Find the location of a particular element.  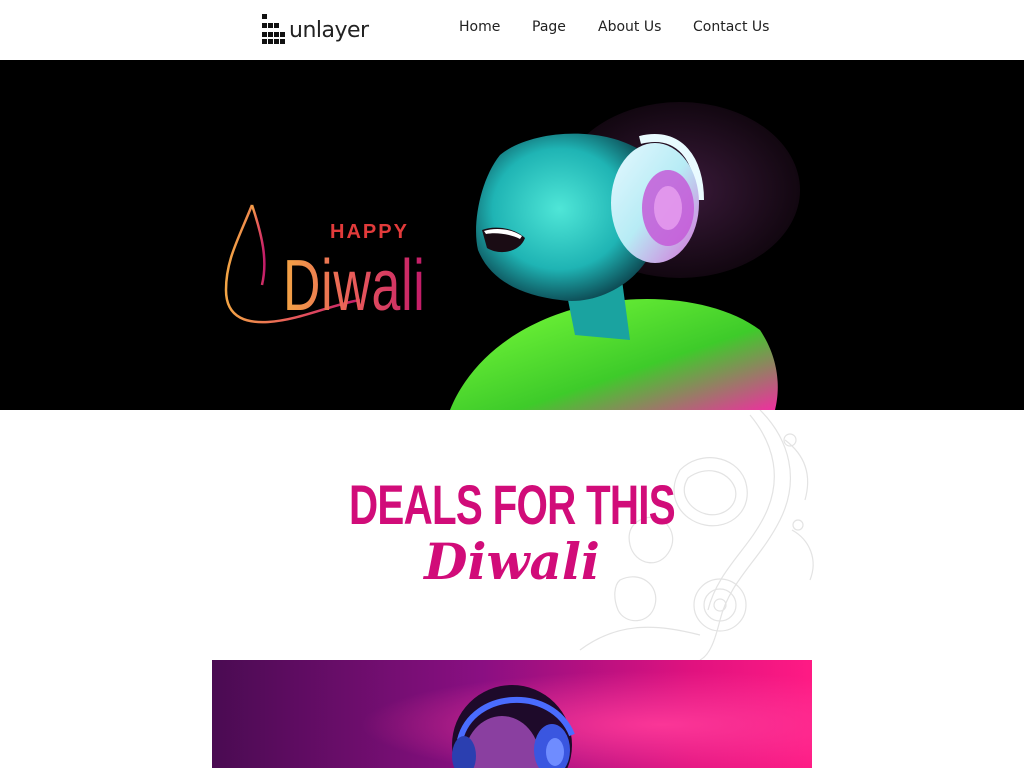

promo-image is located at coordinates (512, 714).